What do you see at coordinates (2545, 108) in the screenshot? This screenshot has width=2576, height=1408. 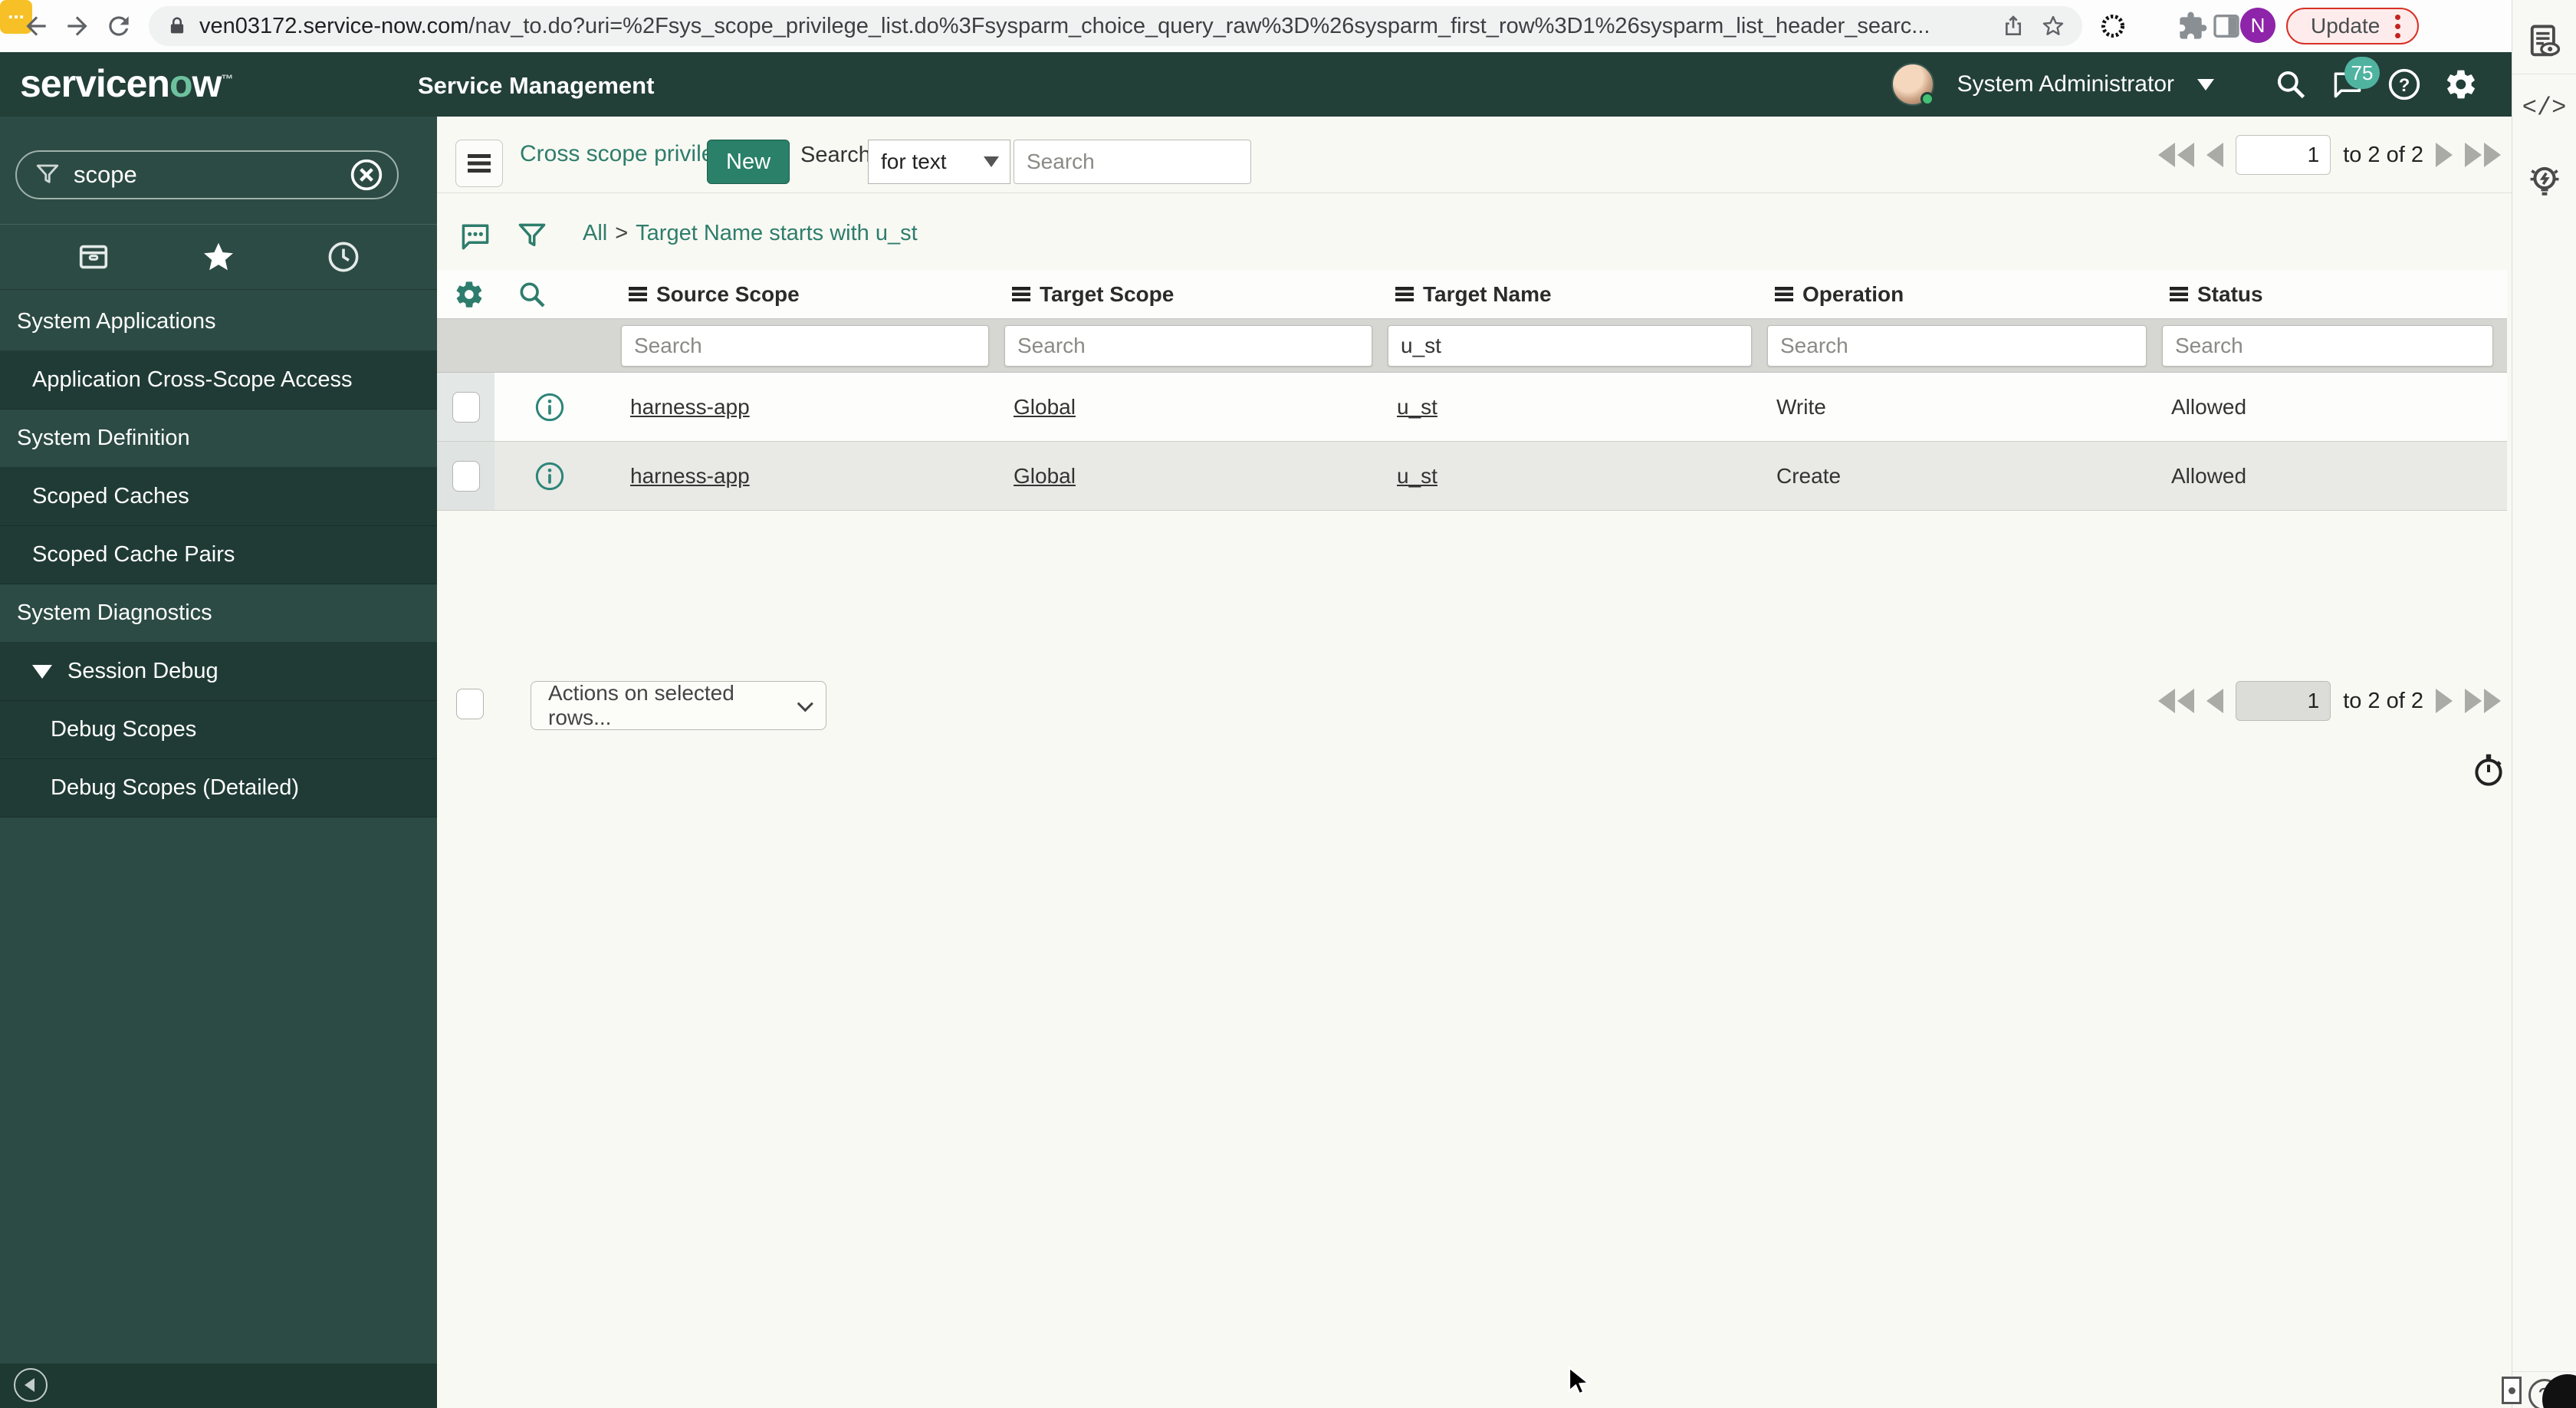 I see `code-panel-icon: </>` at bounding box center [2545, 108].